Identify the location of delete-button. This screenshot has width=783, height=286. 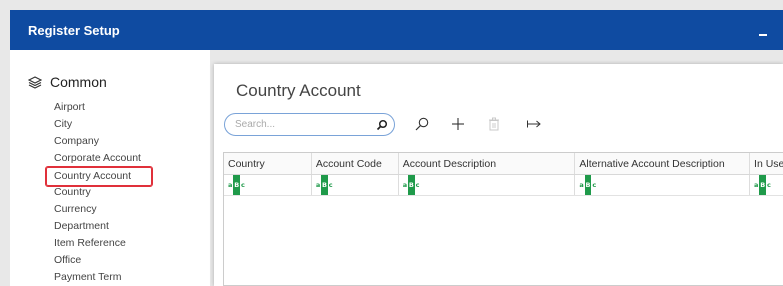
(494, 124).